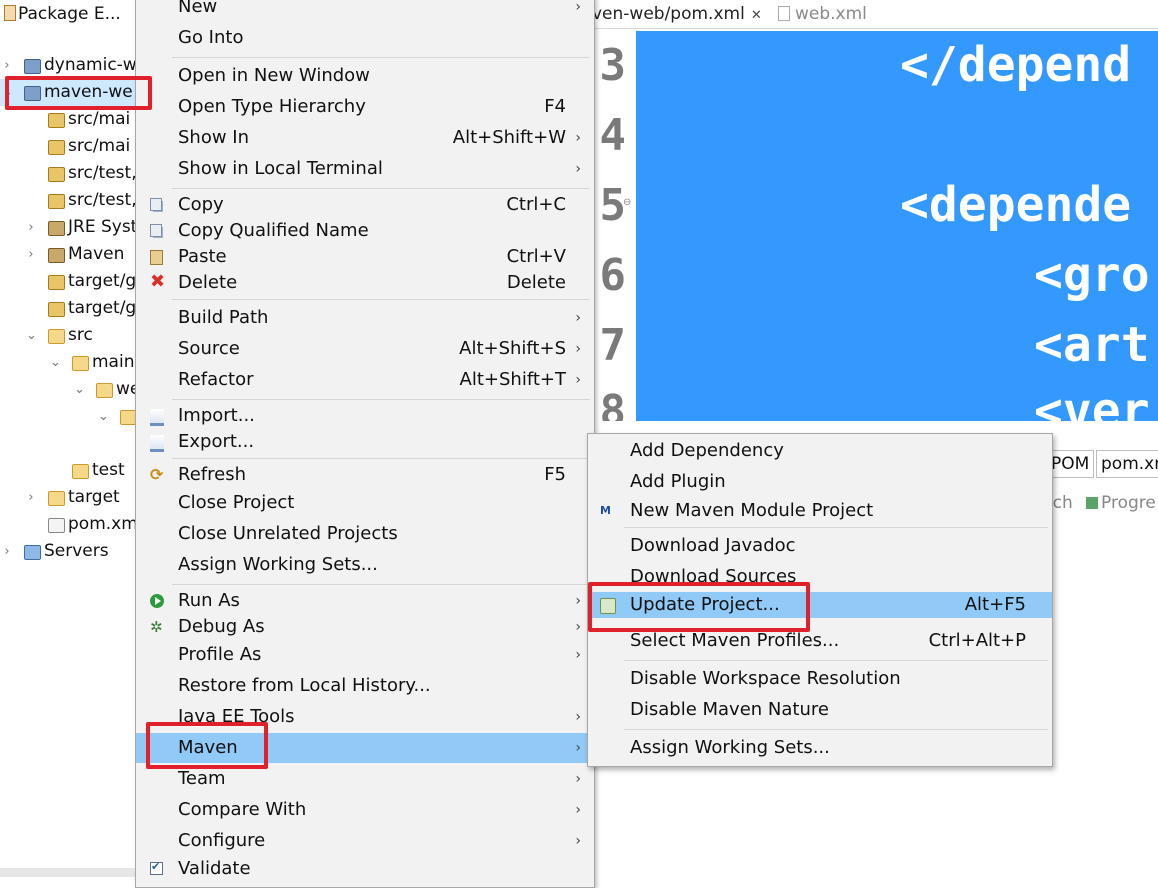 Image resolution: width=1158 pixels, height=888 pixels. I want to click on tree-item-dynamic-web: › dynamic-w, so click(68, 65).